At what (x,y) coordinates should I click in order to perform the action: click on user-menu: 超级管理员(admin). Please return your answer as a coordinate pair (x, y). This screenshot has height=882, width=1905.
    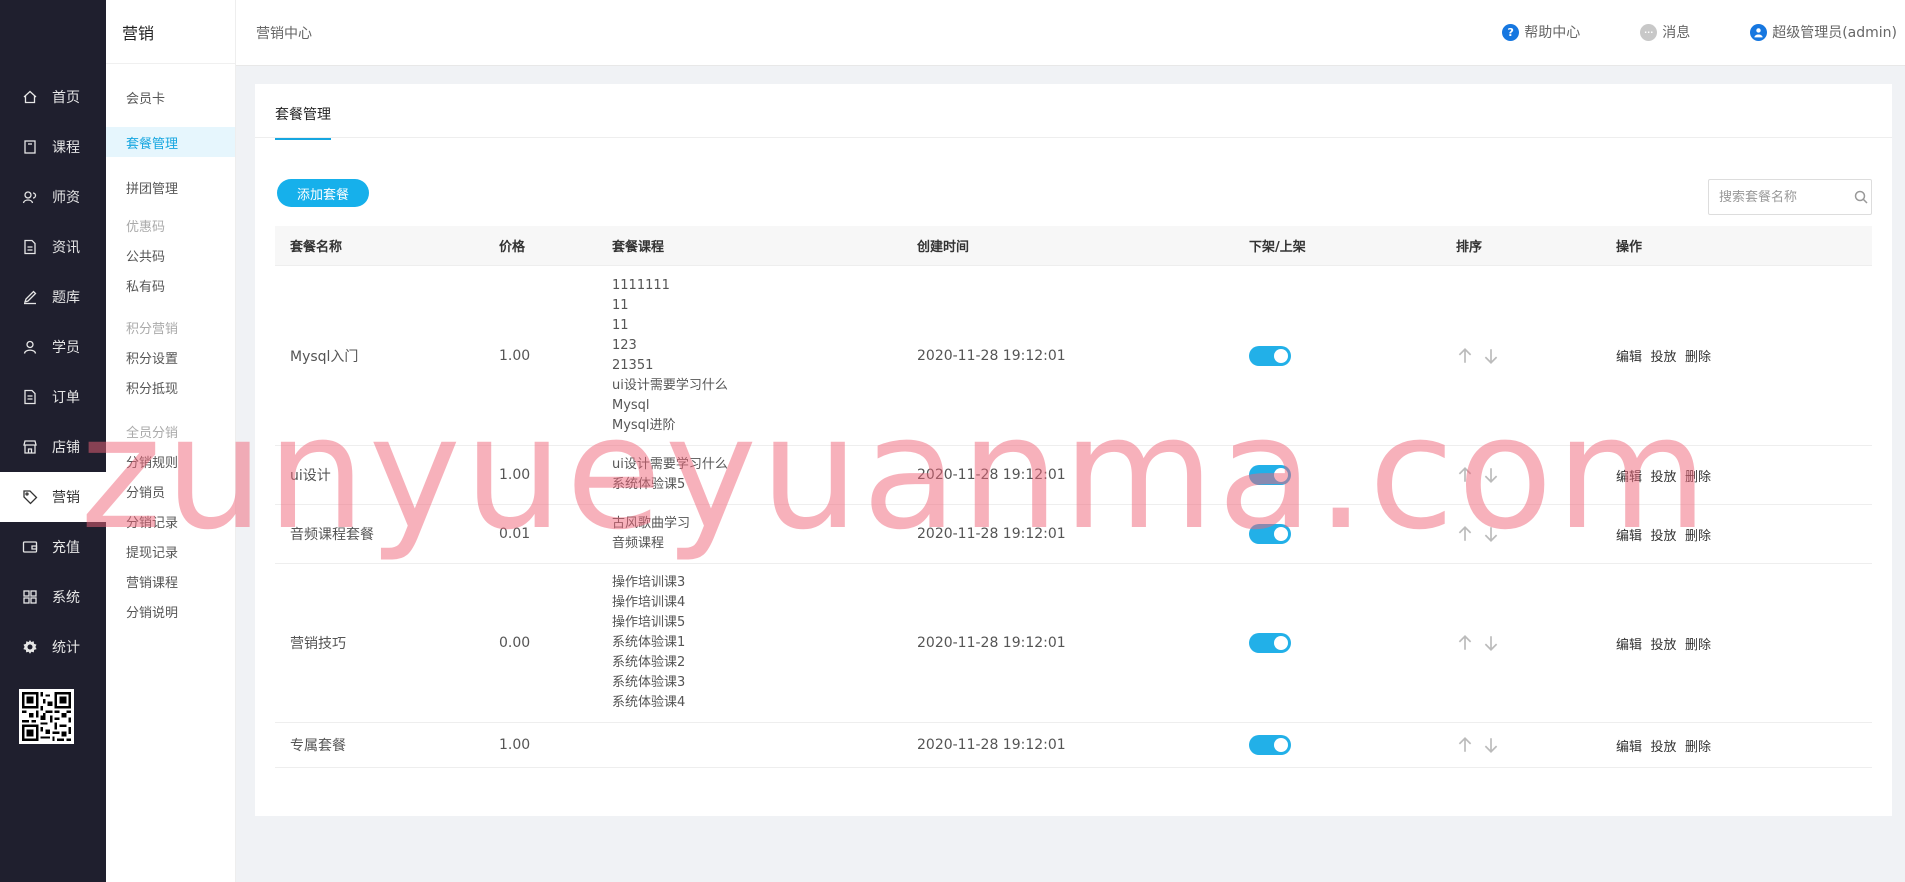
    Looking at the image, I should click on (1823, 32).